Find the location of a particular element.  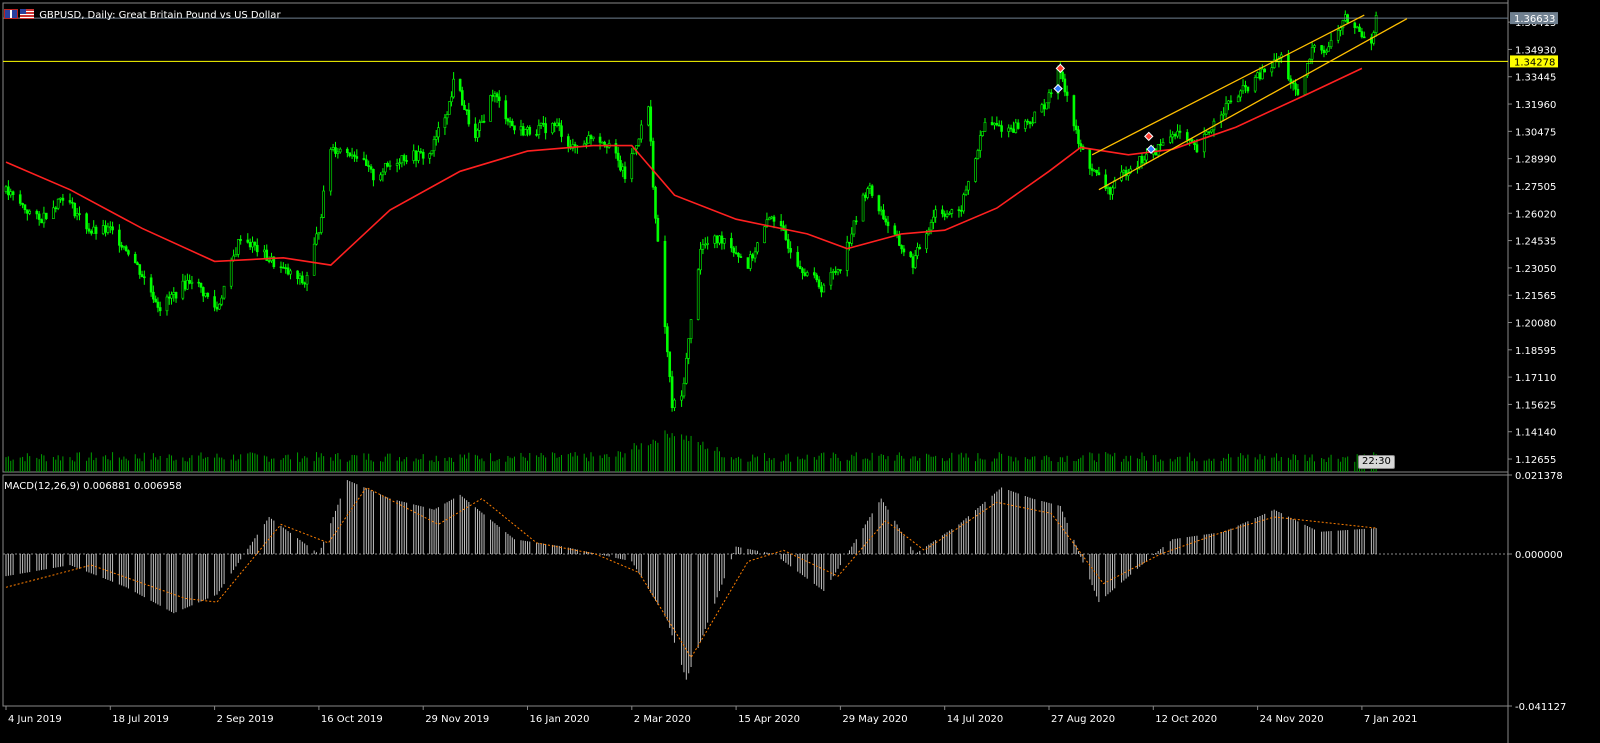

macd-name: MACD(12,26,9) is located at coordinates (42, 486).